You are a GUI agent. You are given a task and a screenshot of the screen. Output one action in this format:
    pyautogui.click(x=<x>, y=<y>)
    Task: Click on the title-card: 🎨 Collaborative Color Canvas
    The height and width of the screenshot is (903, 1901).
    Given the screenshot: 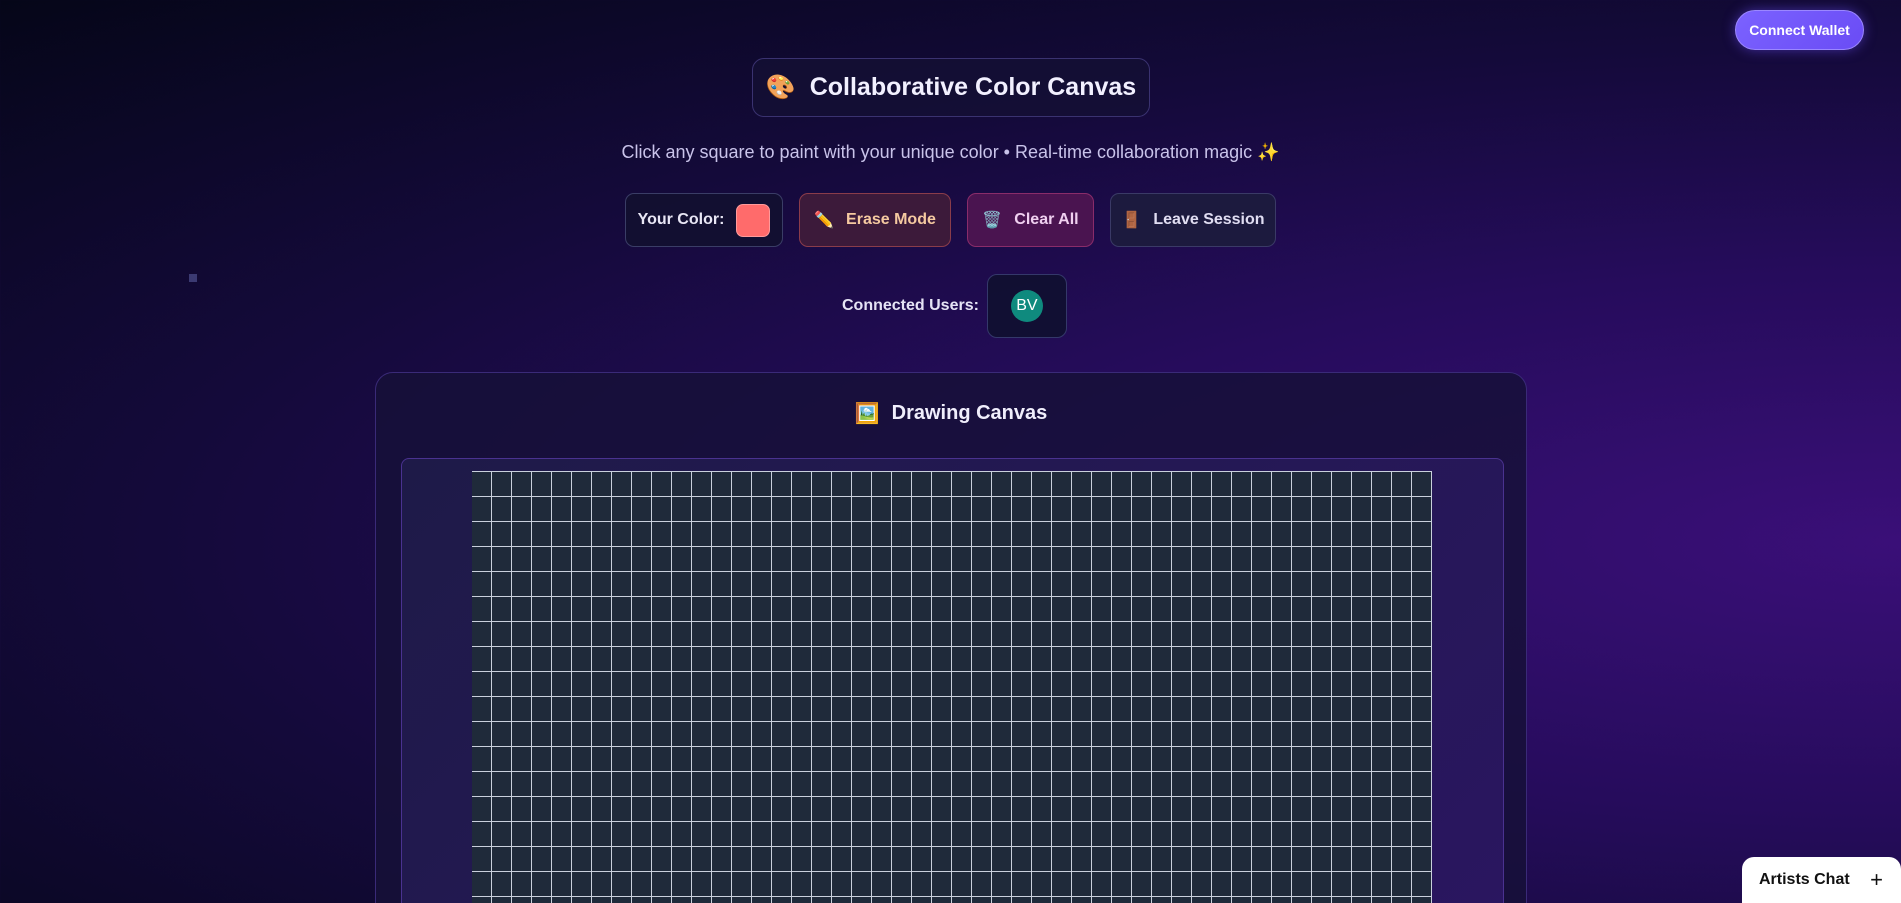 What is the action you would take?
    pyautogui.click(x=951, y=87)
    